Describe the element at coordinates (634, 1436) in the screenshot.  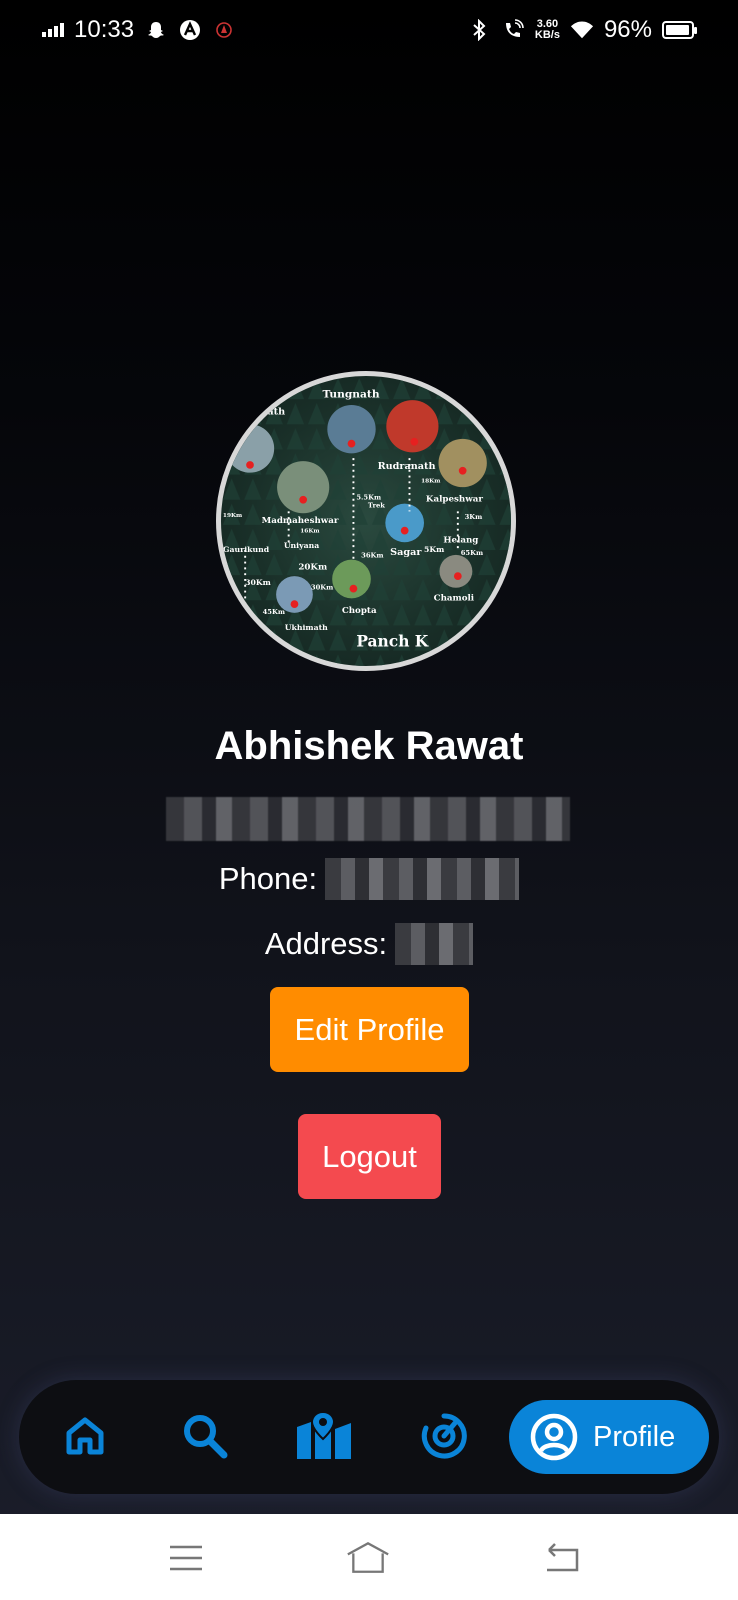
I see `nav-profile-label: Profile` at that location.